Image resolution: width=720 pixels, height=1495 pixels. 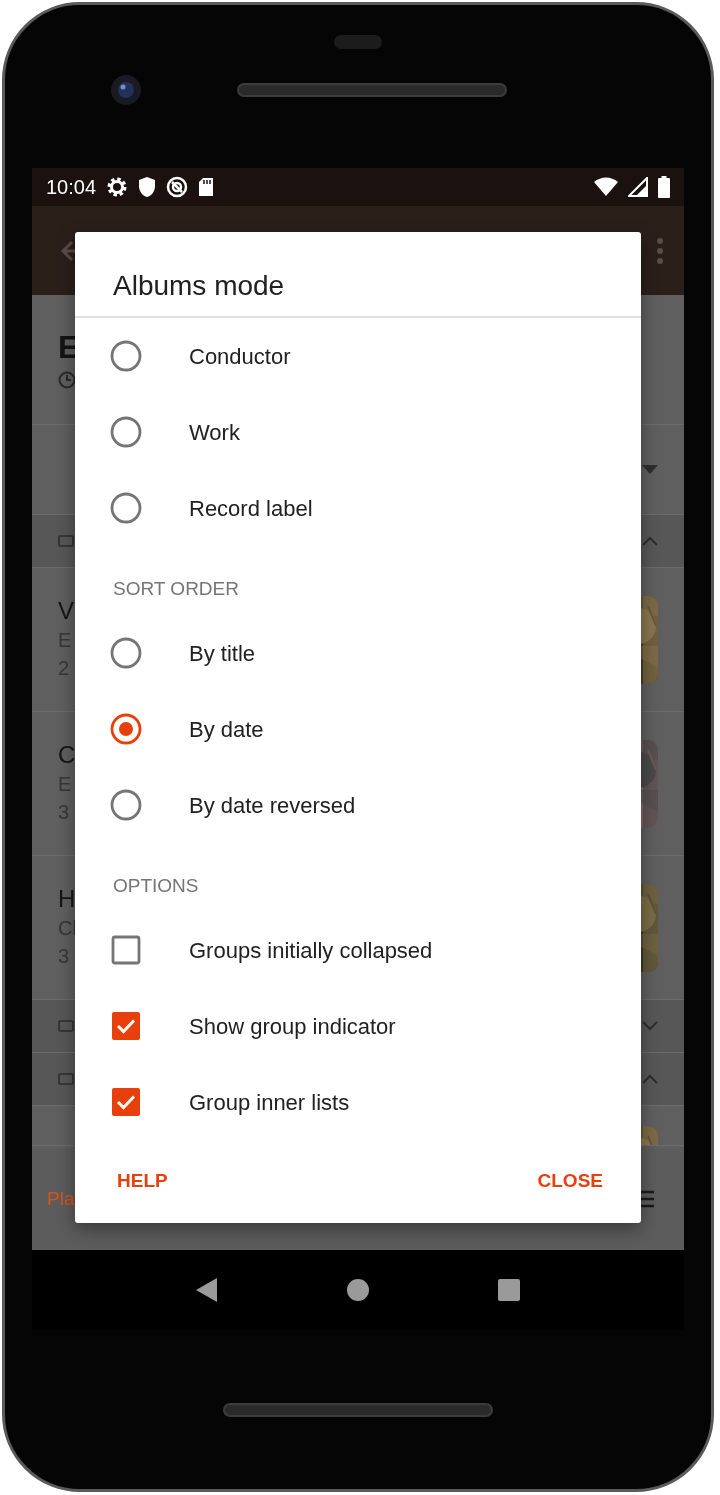 What do you see at coordinates (176, 589) in the screenshot?
I see `section-header: SORT ORDER` at bounding box center [176, 589].